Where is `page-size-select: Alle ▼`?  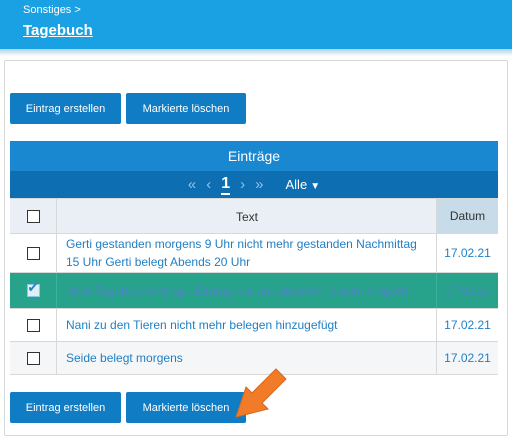
page-size-select: Alle ▼ is located at coordinates (303, 184).